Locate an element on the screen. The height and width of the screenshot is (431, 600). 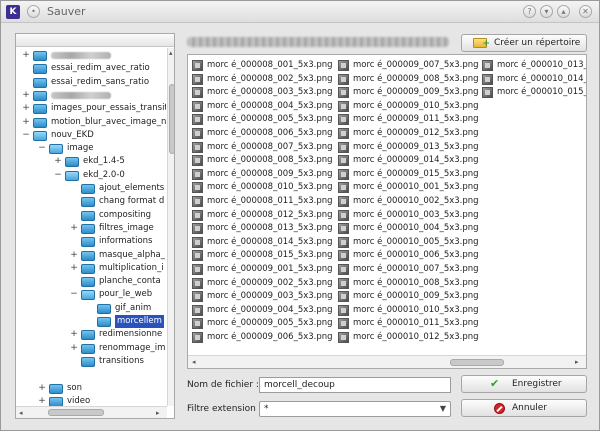
file-item: morc é_000008_001_5x3.png is located at coordinates (264, 66).